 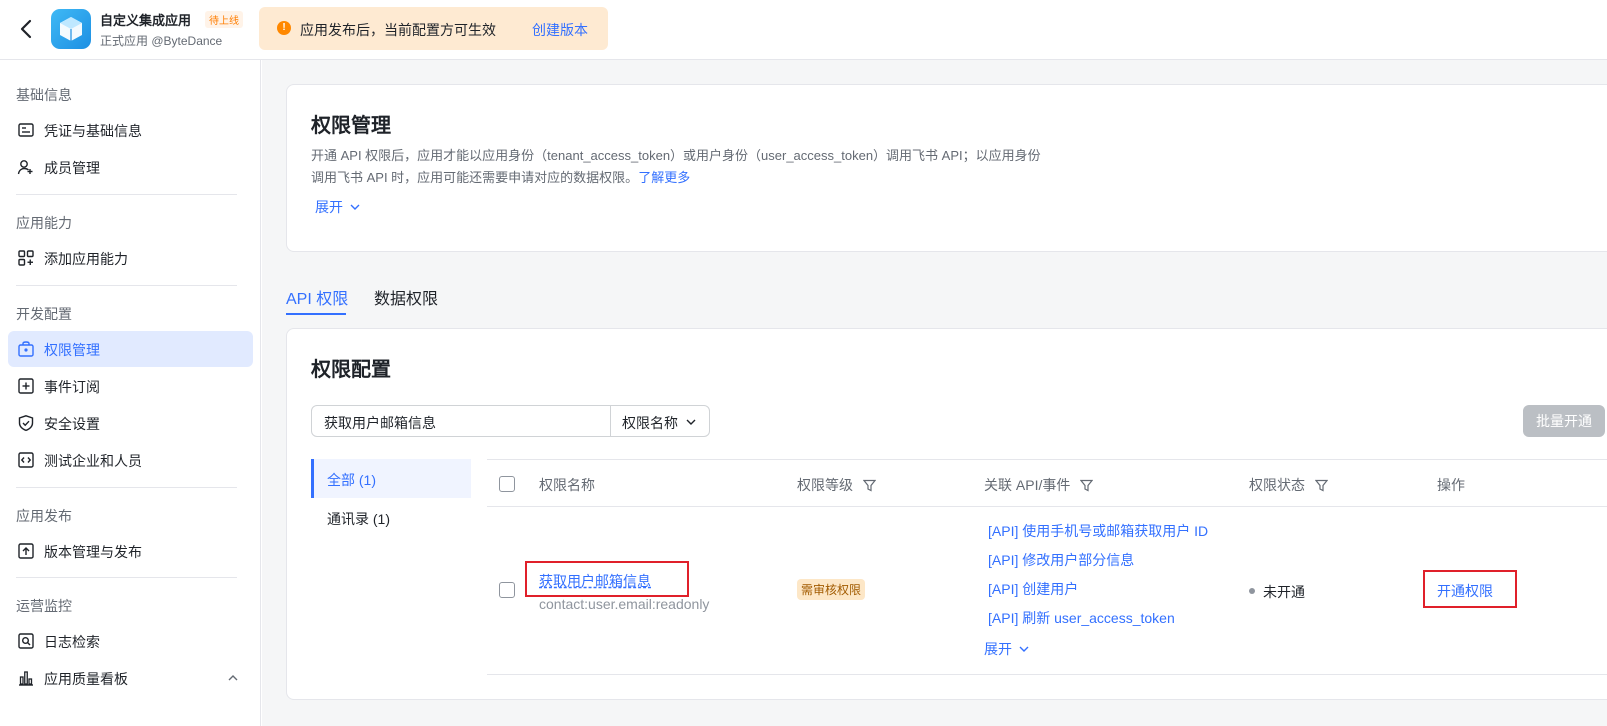 What do you see at coordinates (44, 223) in the screenshot?
I see `sidebar-section-title: 应用能力` at bounding box center [44, 223].